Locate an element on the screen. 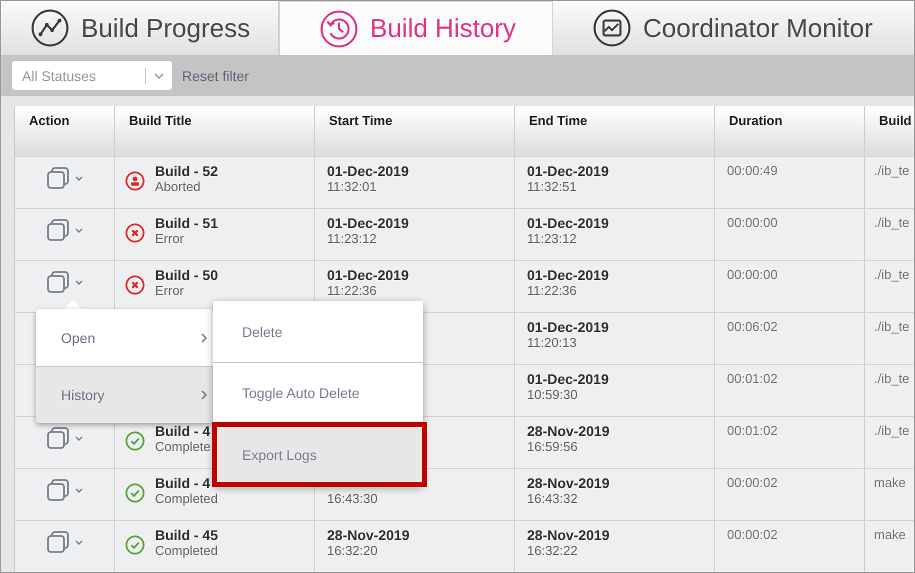 The width and height of the screenshot is (915, 573). status-select: All Statuses is located at coordinates (92, 75).